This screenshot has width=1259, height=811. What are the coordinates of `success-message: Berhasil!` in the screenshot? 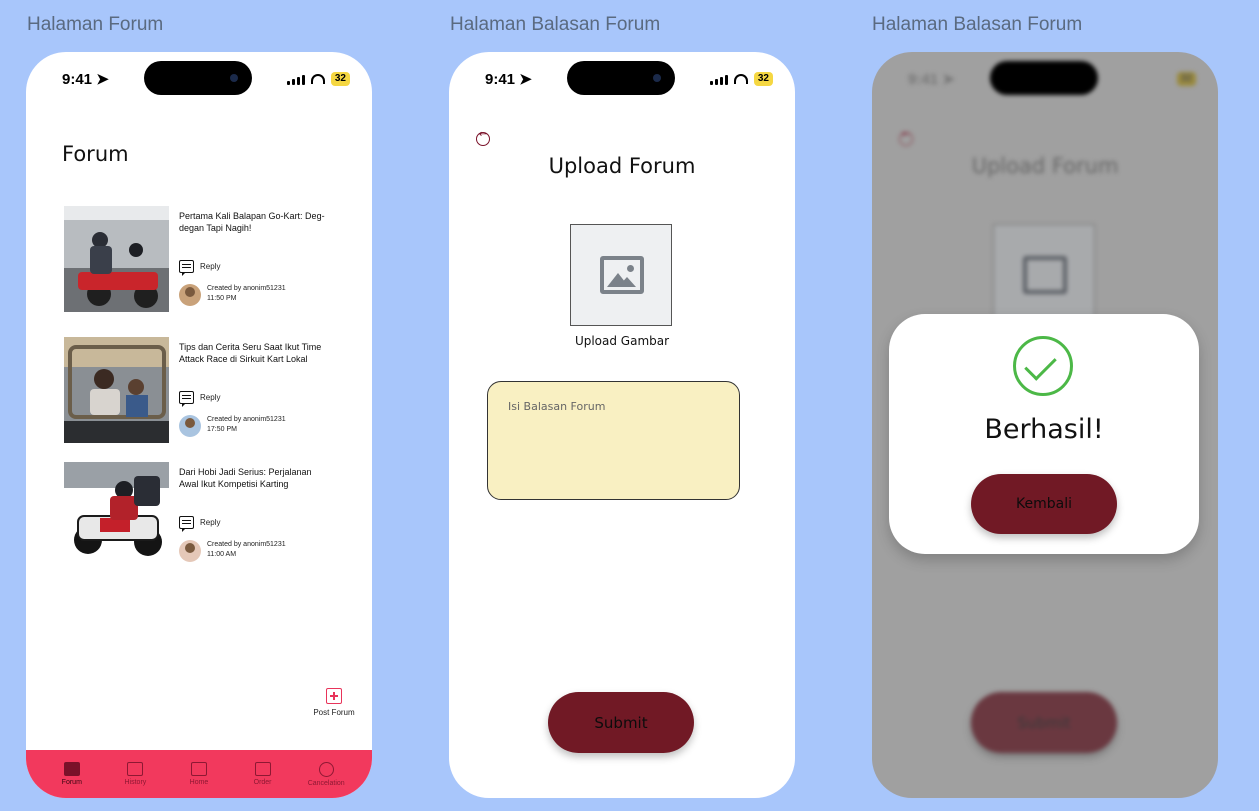 It's located at (1044, 429).